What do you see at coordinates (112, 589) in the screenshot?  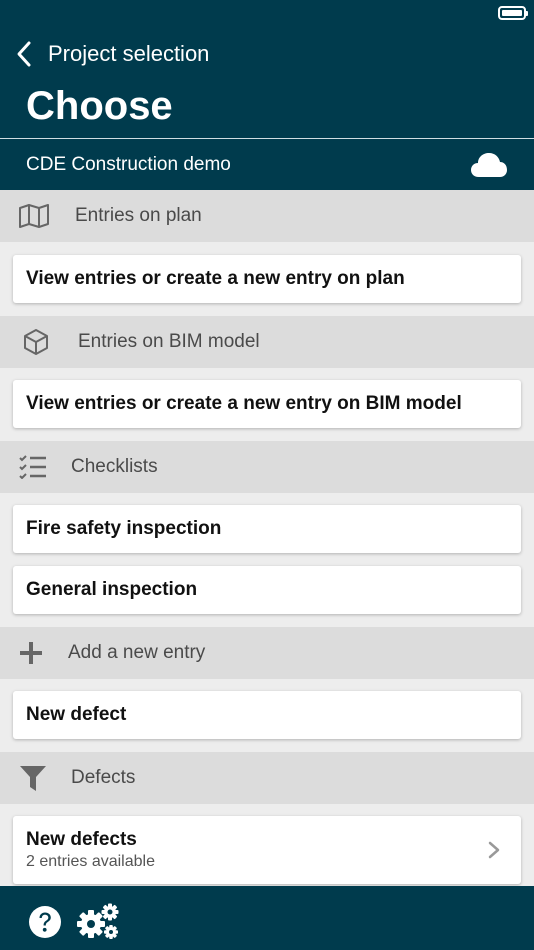 I see `card-label: General inspection` at bounding box center [112, 589].